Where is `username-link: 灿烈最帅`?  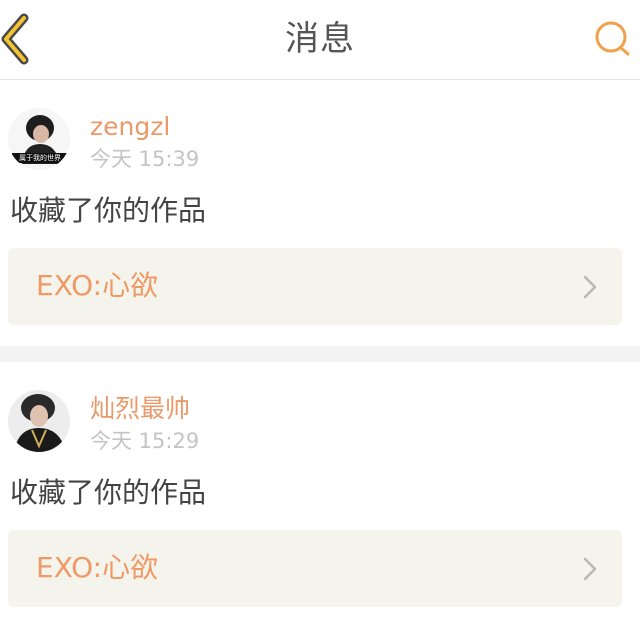 username-link: 灿烈最帅 is located at coordinates (140, 409).